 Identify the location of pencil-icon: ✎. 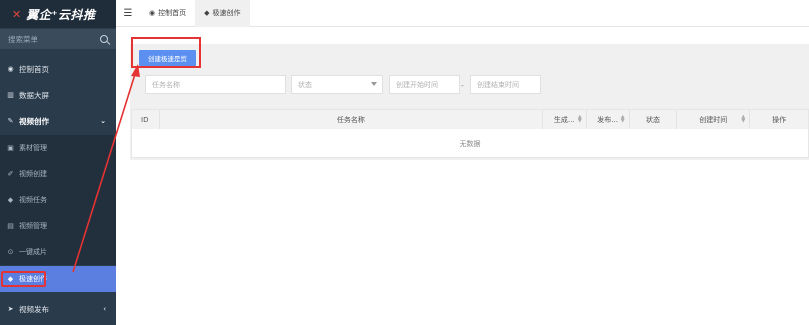
(10, 121).